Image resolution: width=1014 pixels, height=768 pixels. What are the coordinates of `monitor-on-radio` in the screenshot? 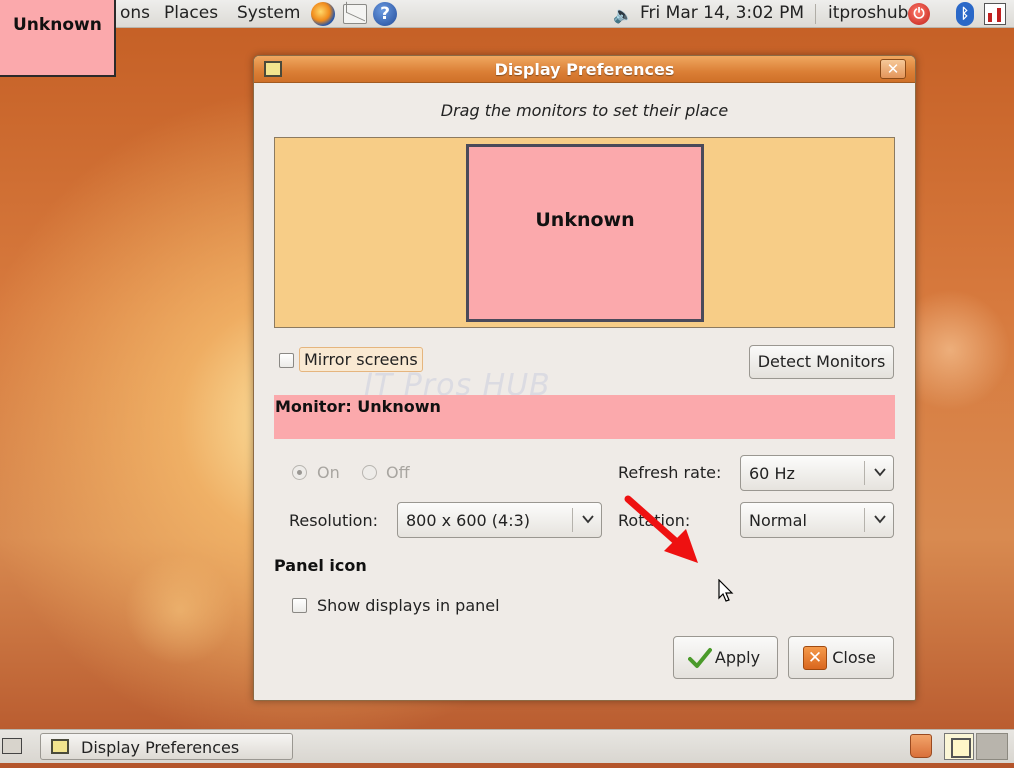 It's located at (299, 472).